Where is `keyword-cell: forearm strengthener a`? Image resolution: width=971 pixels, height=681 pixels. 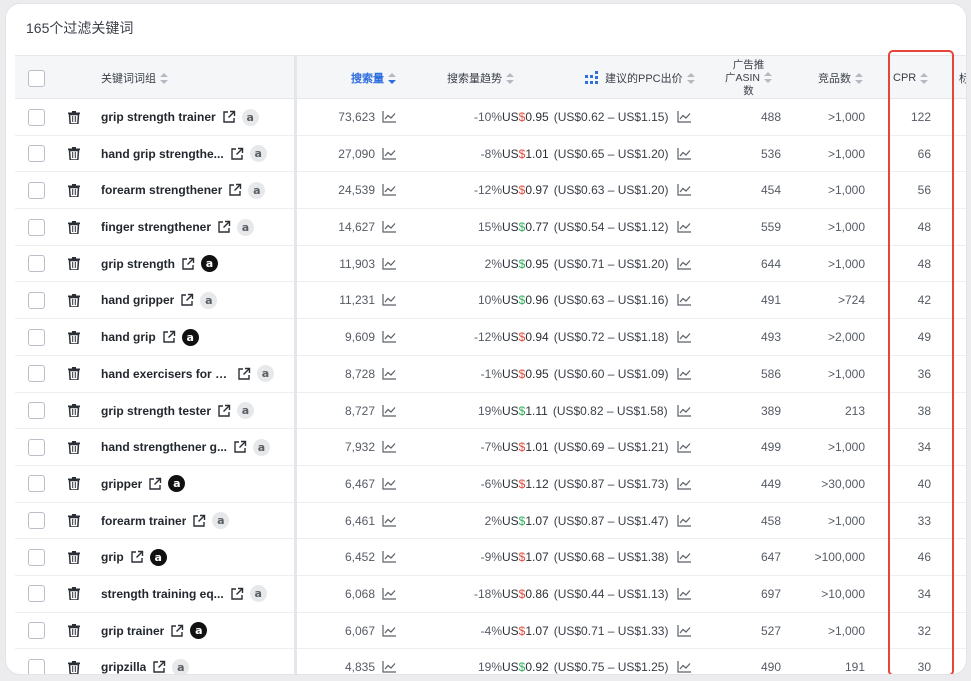
keyword-cell: forearm strengthener a is located at coordinates (183, 190).